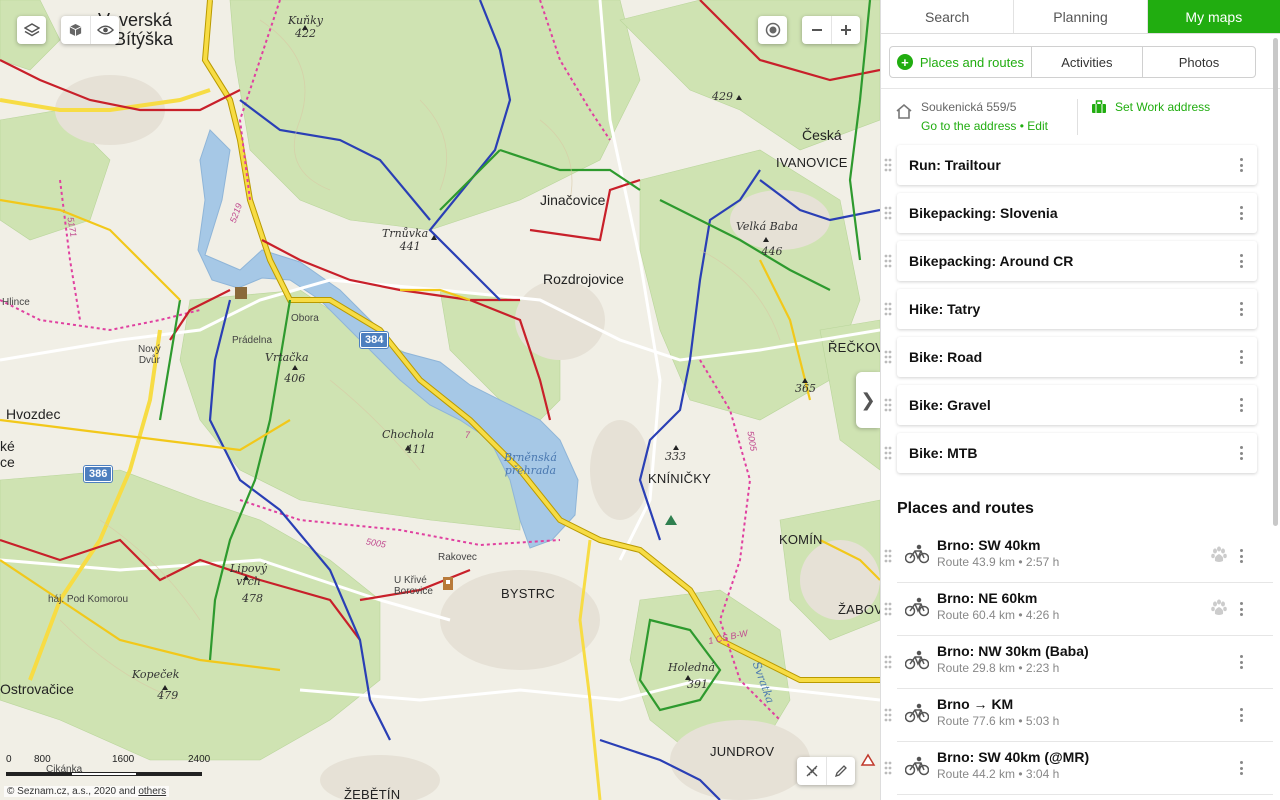 This screenshot has width=1280, height=800. I want to click on home-address: Soukenická 559/5, so click(969, 107).